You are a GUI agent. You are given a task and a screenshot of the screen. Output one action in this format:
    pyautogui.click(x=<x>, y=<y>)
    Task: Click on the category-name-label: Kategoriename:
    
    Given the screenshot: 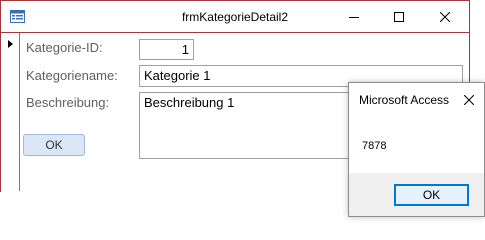 What is the action you would take?
    pyautogui.click(x=72, y=75)
    